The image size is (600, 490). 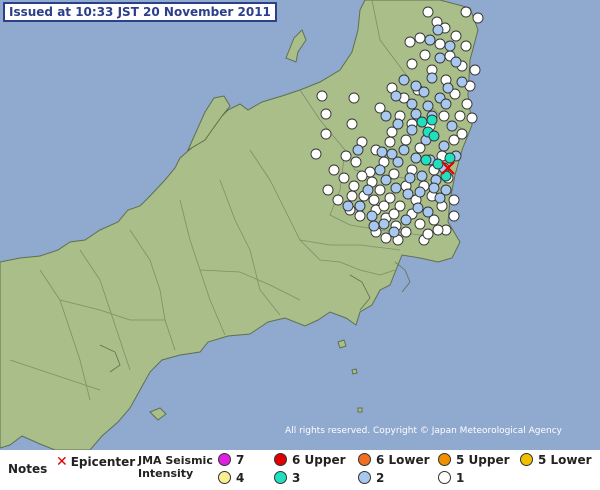 I want to click on legend-notes-label: Notes, so click(x=28, y=469).